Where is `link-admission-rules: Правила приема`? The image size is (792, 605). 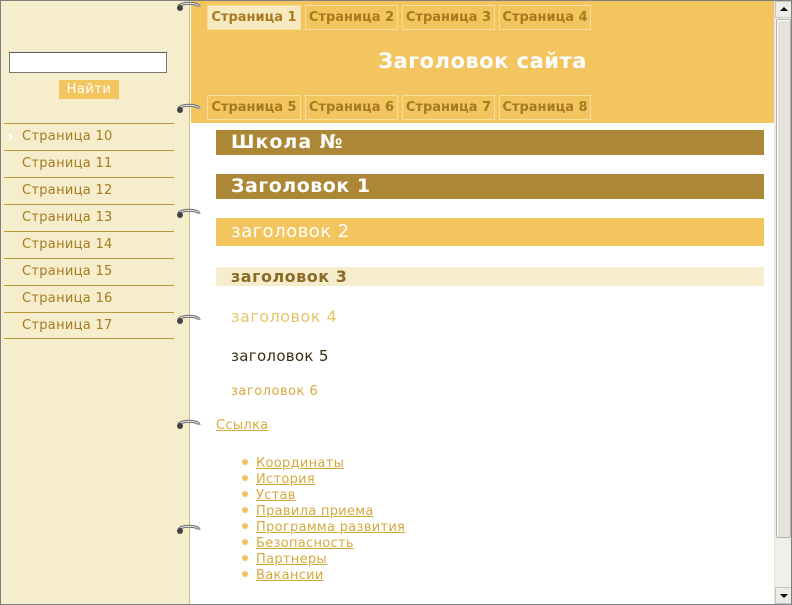 link-admission-rules: Правила приема is located at coordinates (315, 511).